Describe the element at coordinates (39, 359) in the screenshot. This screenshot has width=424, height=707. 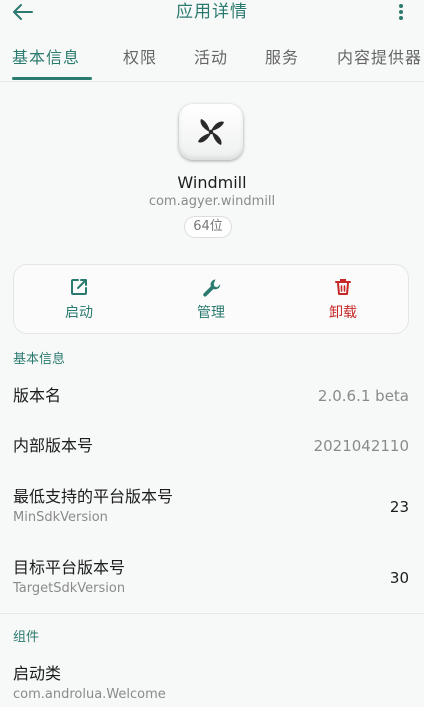
I see `section-header-basic-info: 基本信息` at that location.